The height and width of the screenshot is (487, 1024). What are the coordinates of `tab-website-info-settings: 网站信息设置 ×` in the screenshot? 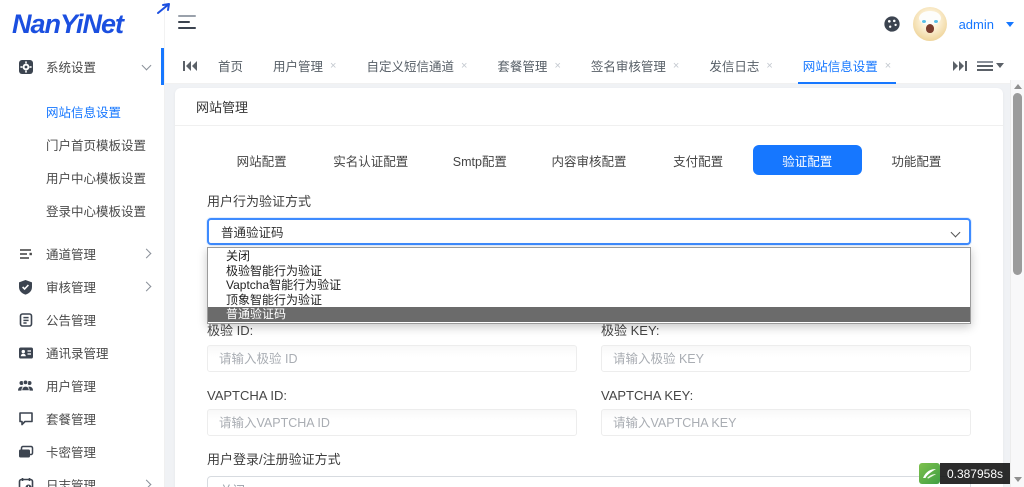 It's located at (847, 66).